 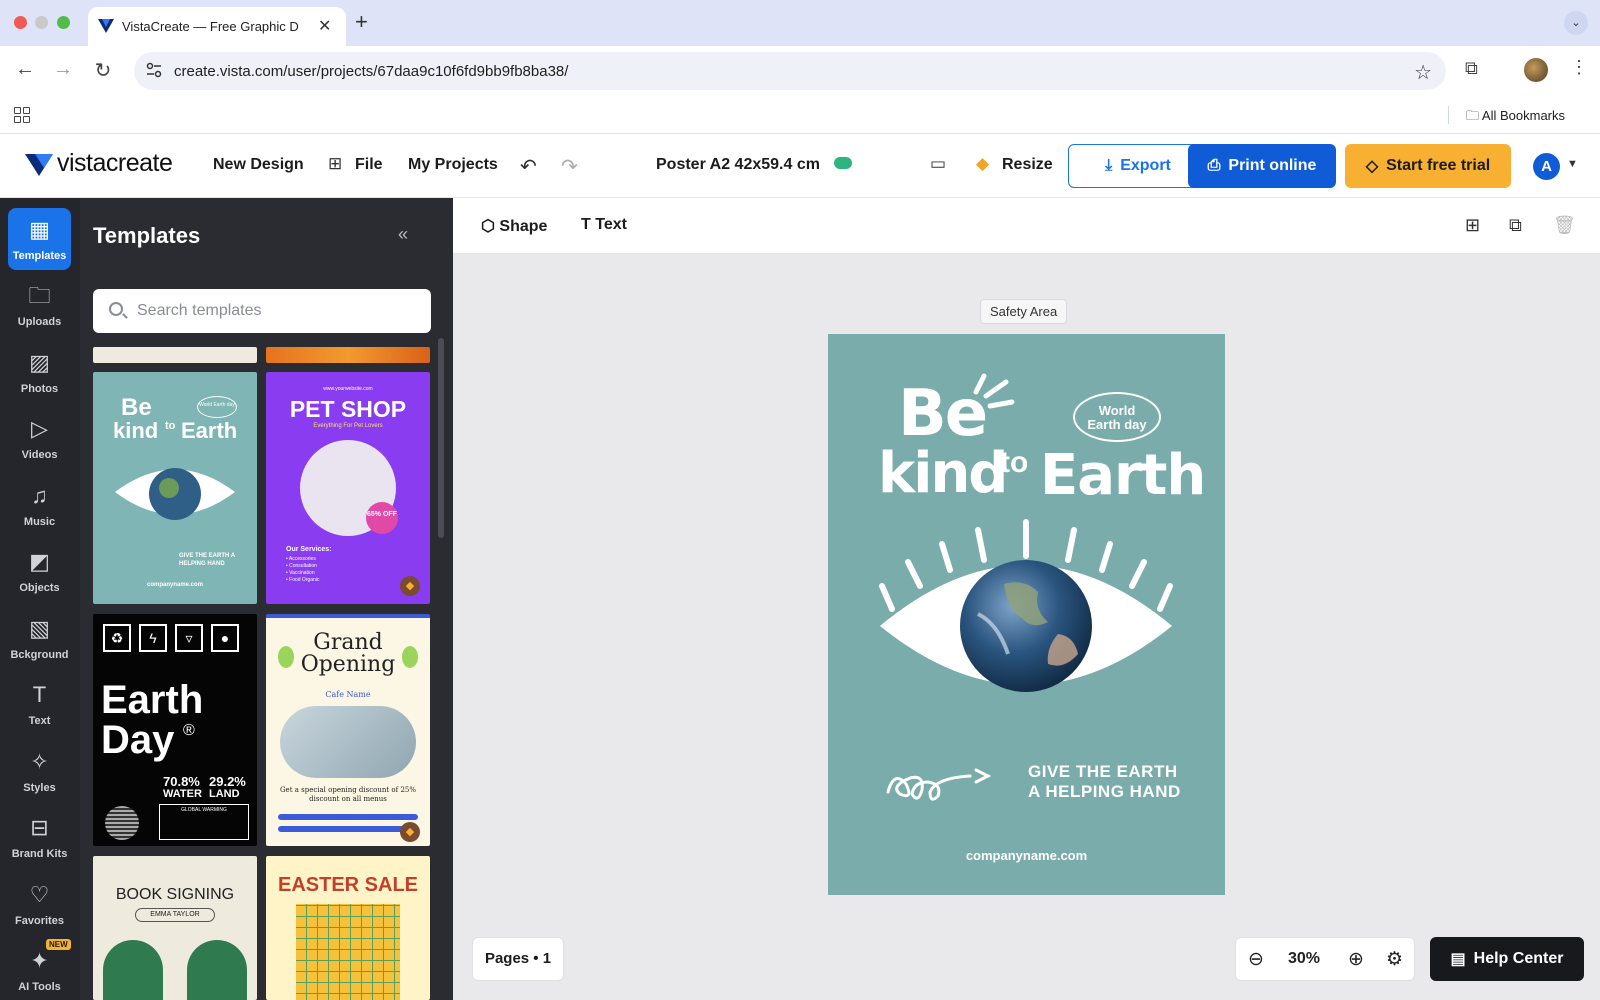 What do you see at coordinates (1214, 165) in the screenshot?
I see `printer-icon: ⎙` at bounding box center [1214, 165].